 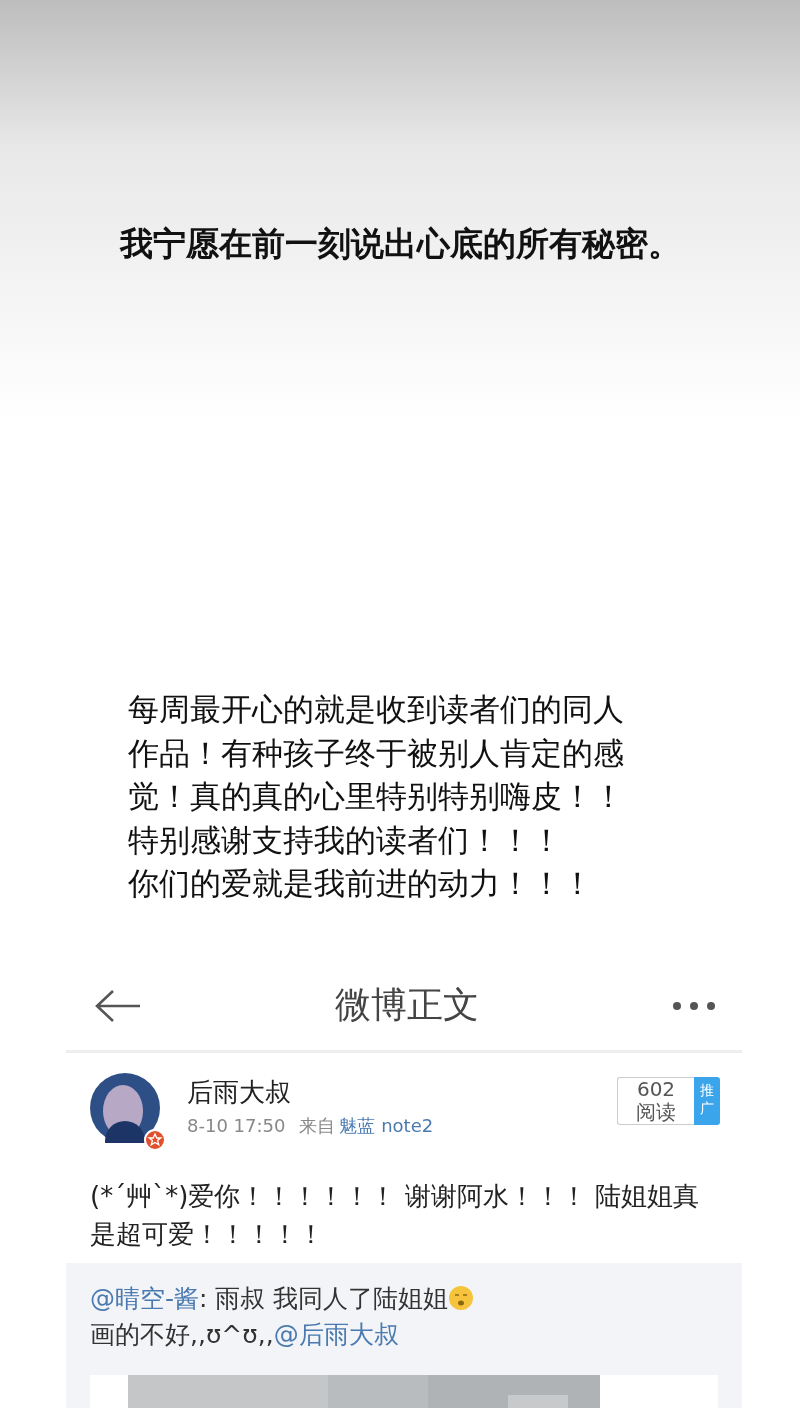 I want to click on message-line: 你们的爱就是我前进的动力！！！, so click(x=361, y=883).